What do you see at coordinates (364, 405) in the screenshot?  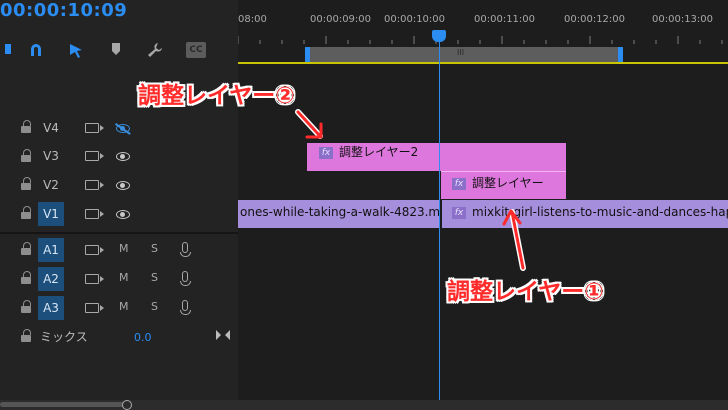 I see `timeline-scrollbar` at bounding box center [364, 405].